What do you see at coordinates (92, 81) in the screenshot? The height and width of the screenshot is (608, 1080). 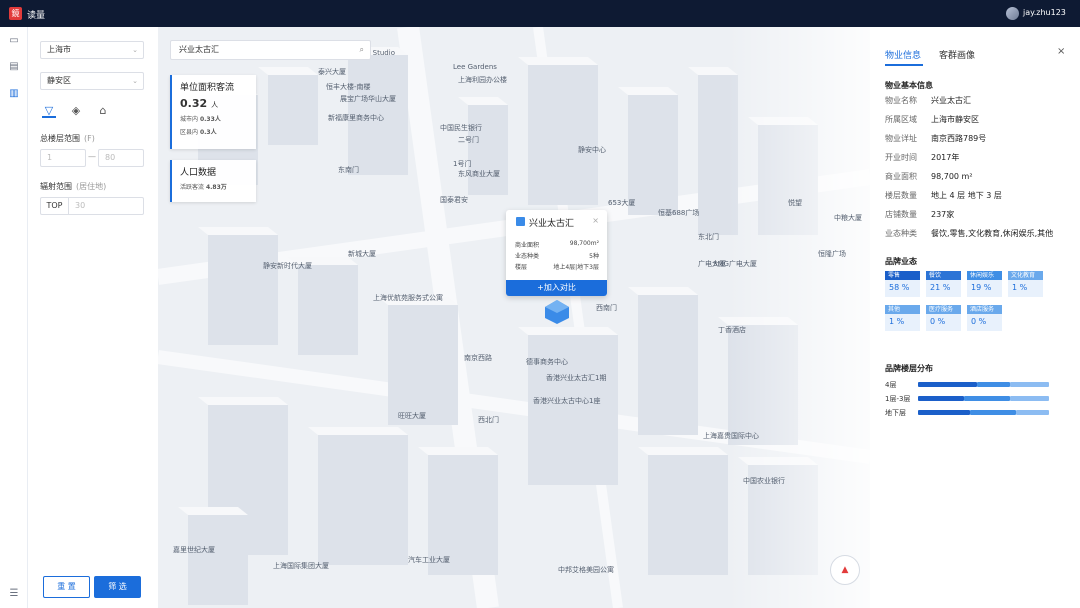 I see `district-select: 静安区 ⌄` at bounding box center [92, 81].